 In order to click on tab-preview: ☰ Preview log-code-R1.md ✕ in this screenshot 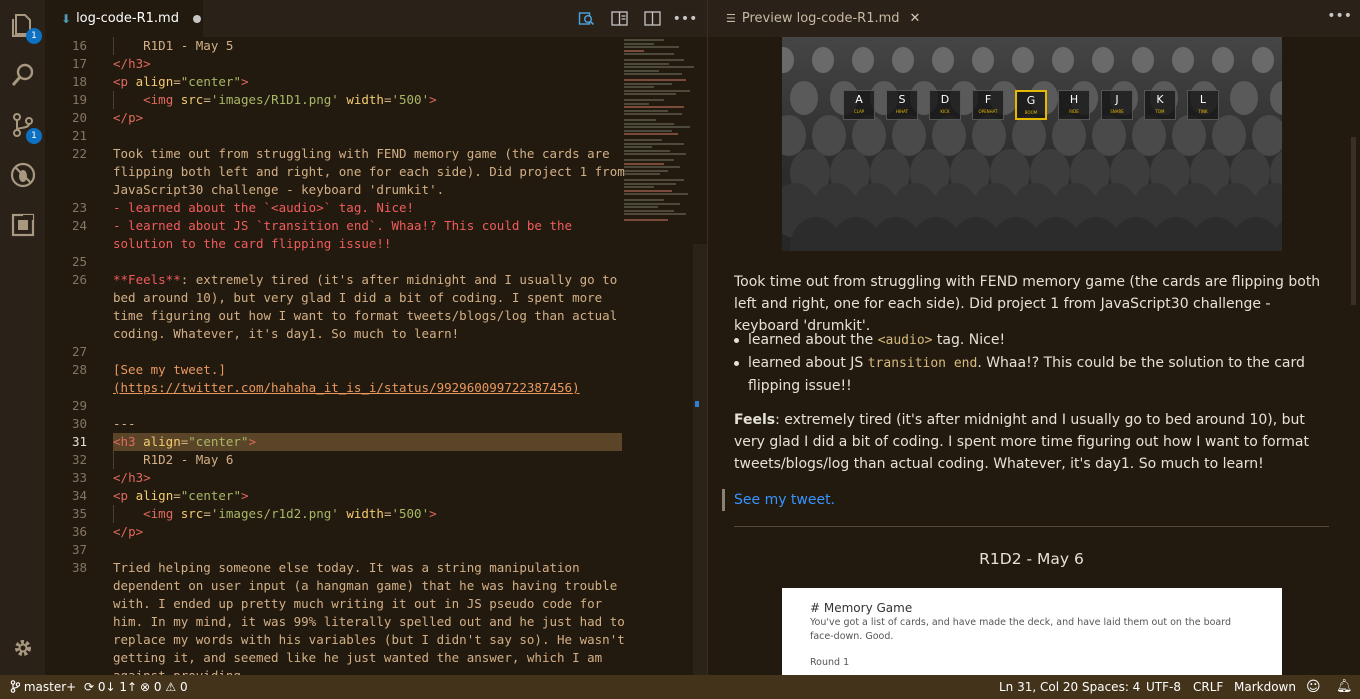, I will do `click(823, 18)`.